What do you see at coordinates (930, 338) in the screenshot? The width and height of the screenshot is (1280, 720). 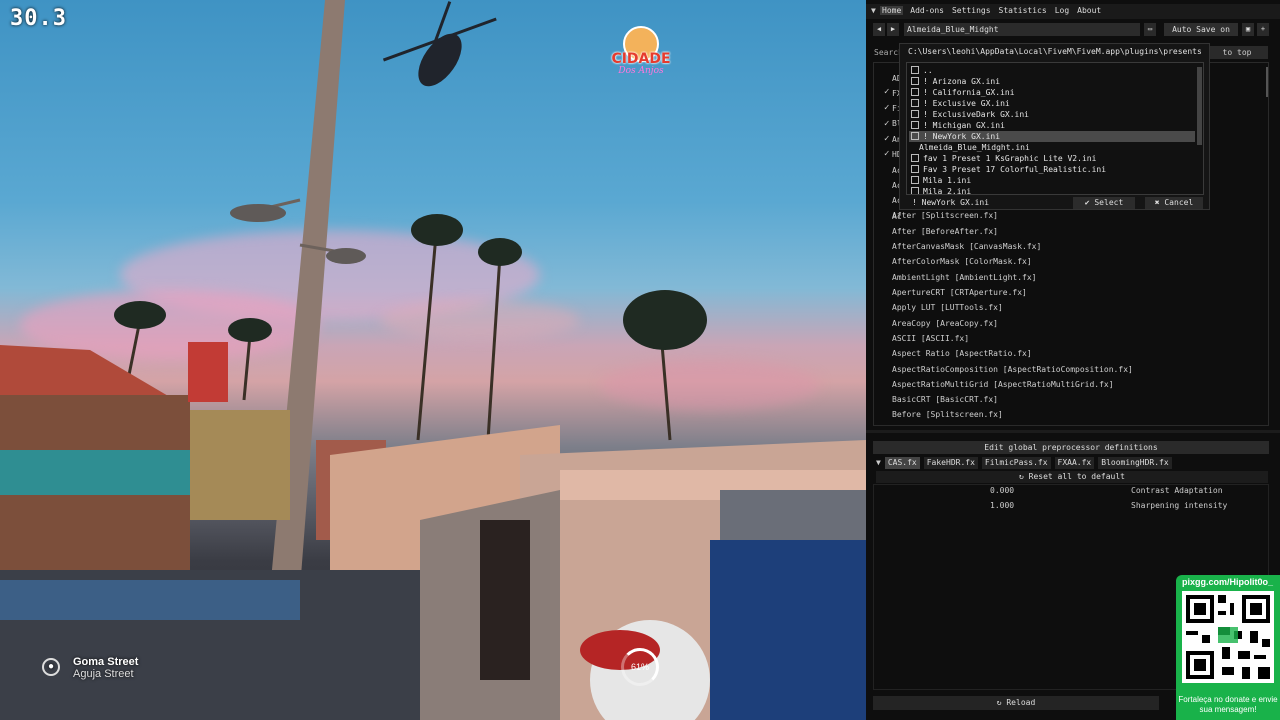 I see `effect-item: ASCII [ASCII.fx]` at bounding box center [930, 338].